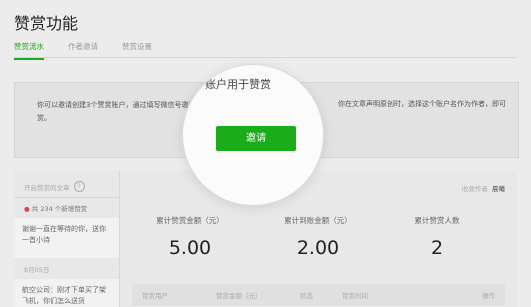 The width and height of the screenshot is (531, 307). Describe the element at coordinates (155, 296) in the screenshot. I see `column-header-user: 赞赏用户` at that location.